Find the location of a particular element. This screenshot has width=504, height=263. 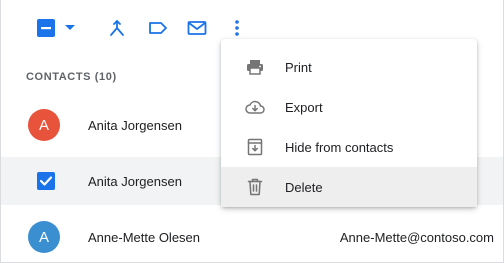

contacts-section-title: CONTACTS (10) is located at coordinates (71, 77).